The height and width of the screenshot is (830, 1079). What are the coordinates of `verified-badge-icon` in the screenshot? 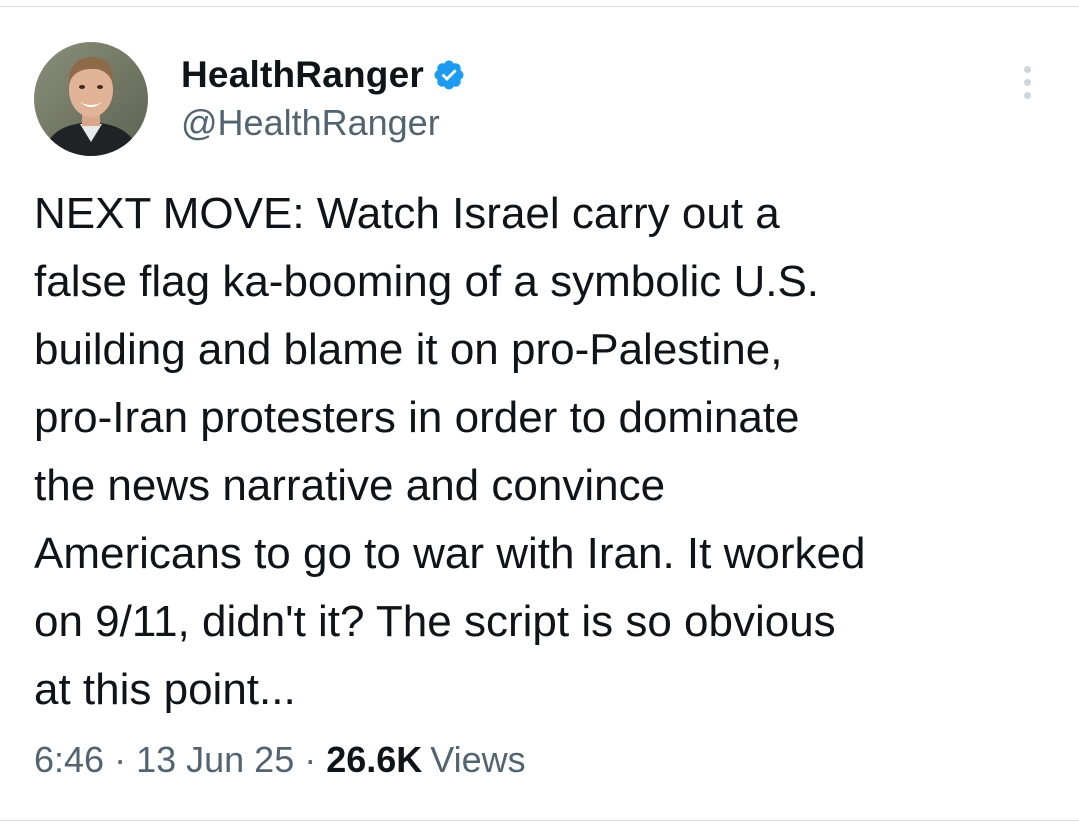 It's located at (449, 75).